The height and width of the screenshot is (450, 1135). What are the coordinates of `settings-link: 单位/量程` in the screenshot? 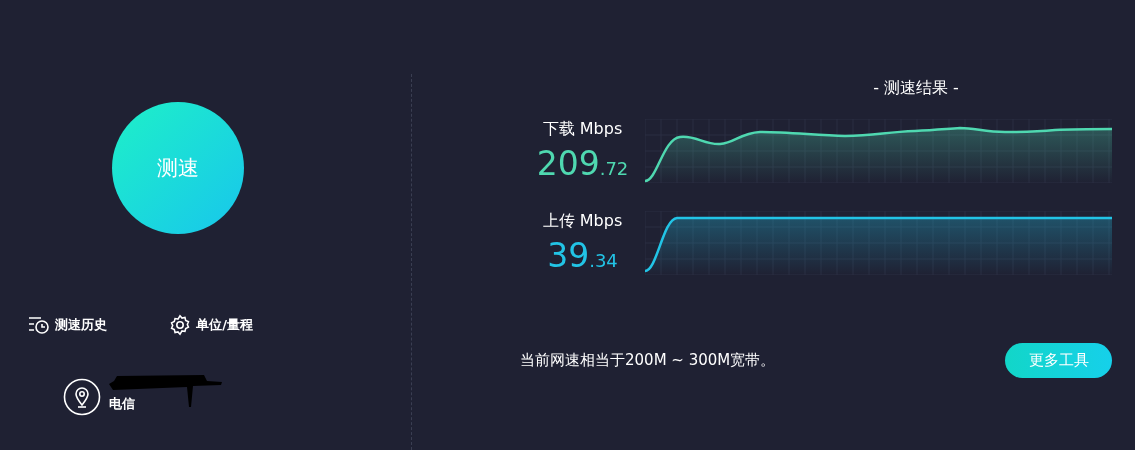 It's located at (211, 325).